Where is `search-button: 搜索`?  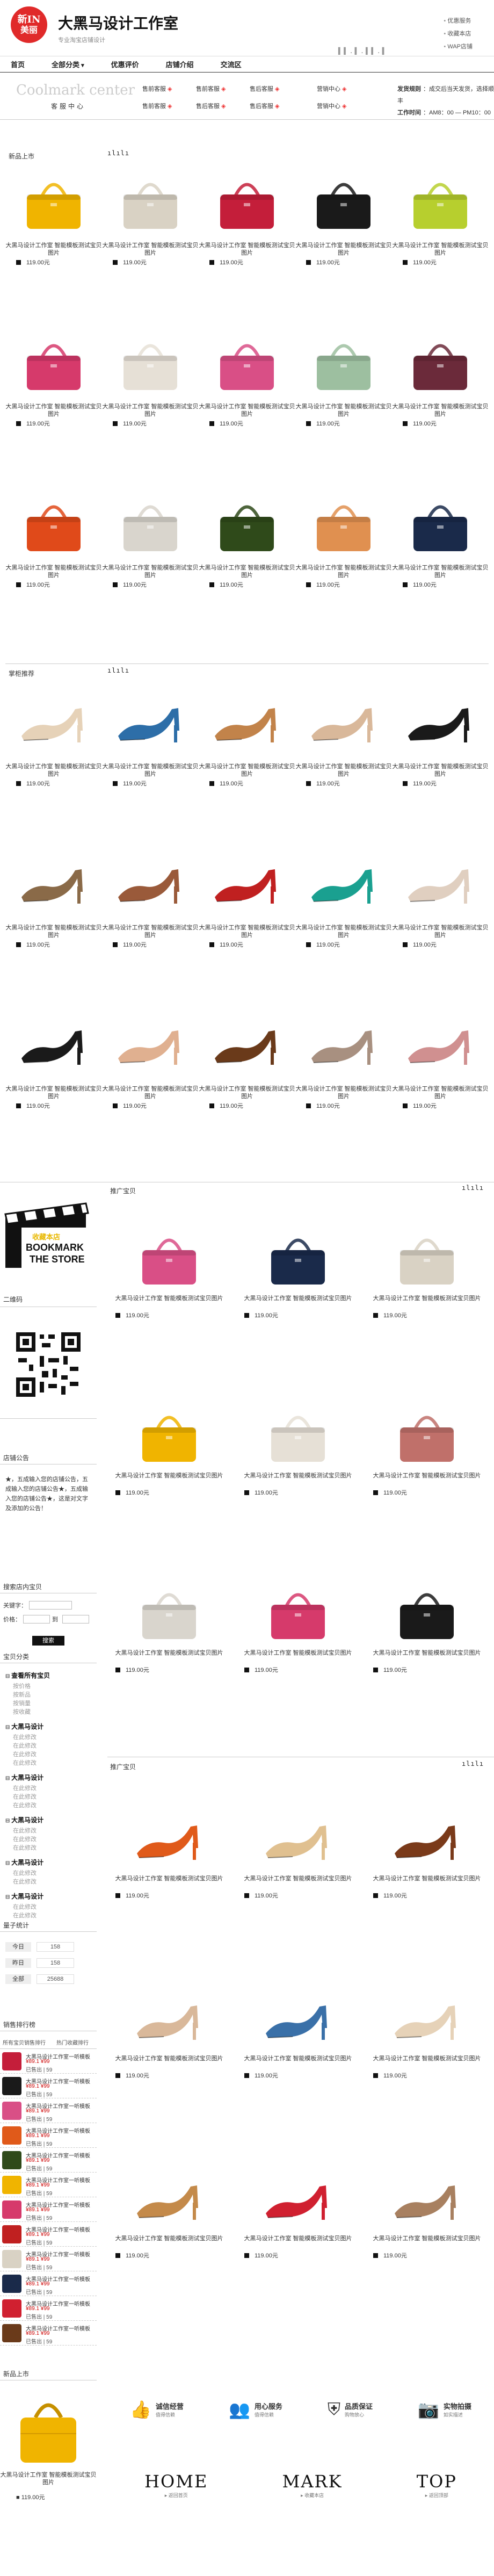
search-button: 搜索 is located at coordinates (48, 1641).